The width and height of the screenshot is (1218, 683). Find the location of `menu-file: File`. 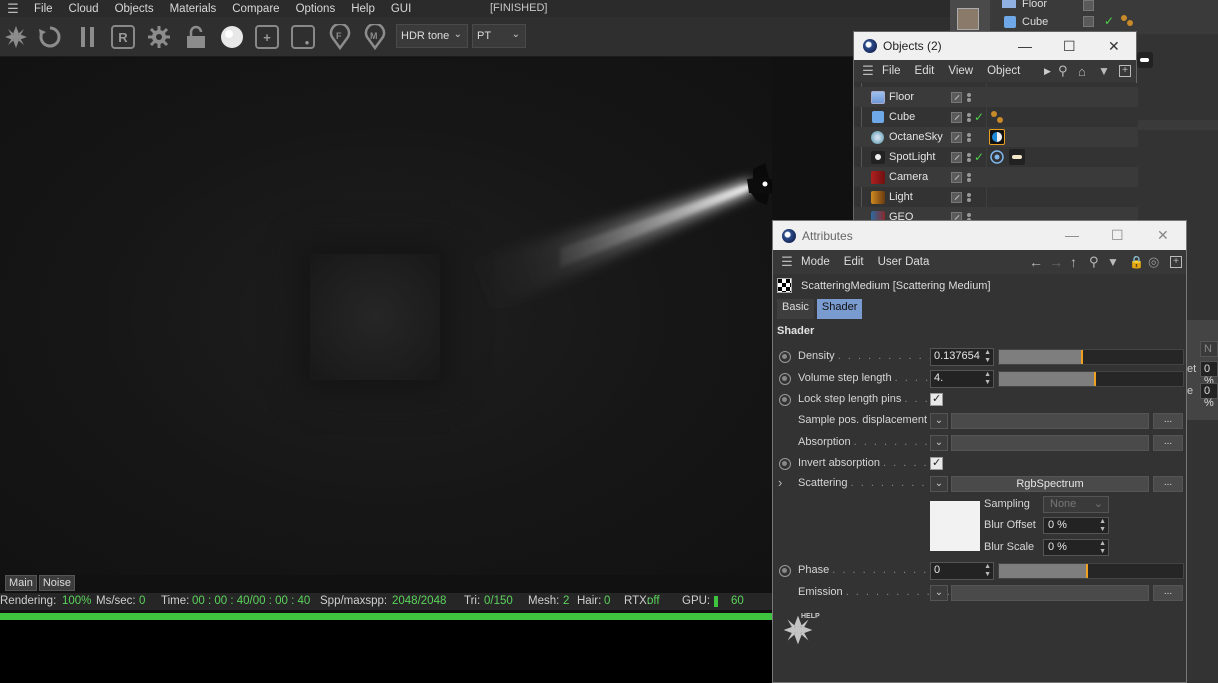

menu-file: File is located at coordinates (43, 9).